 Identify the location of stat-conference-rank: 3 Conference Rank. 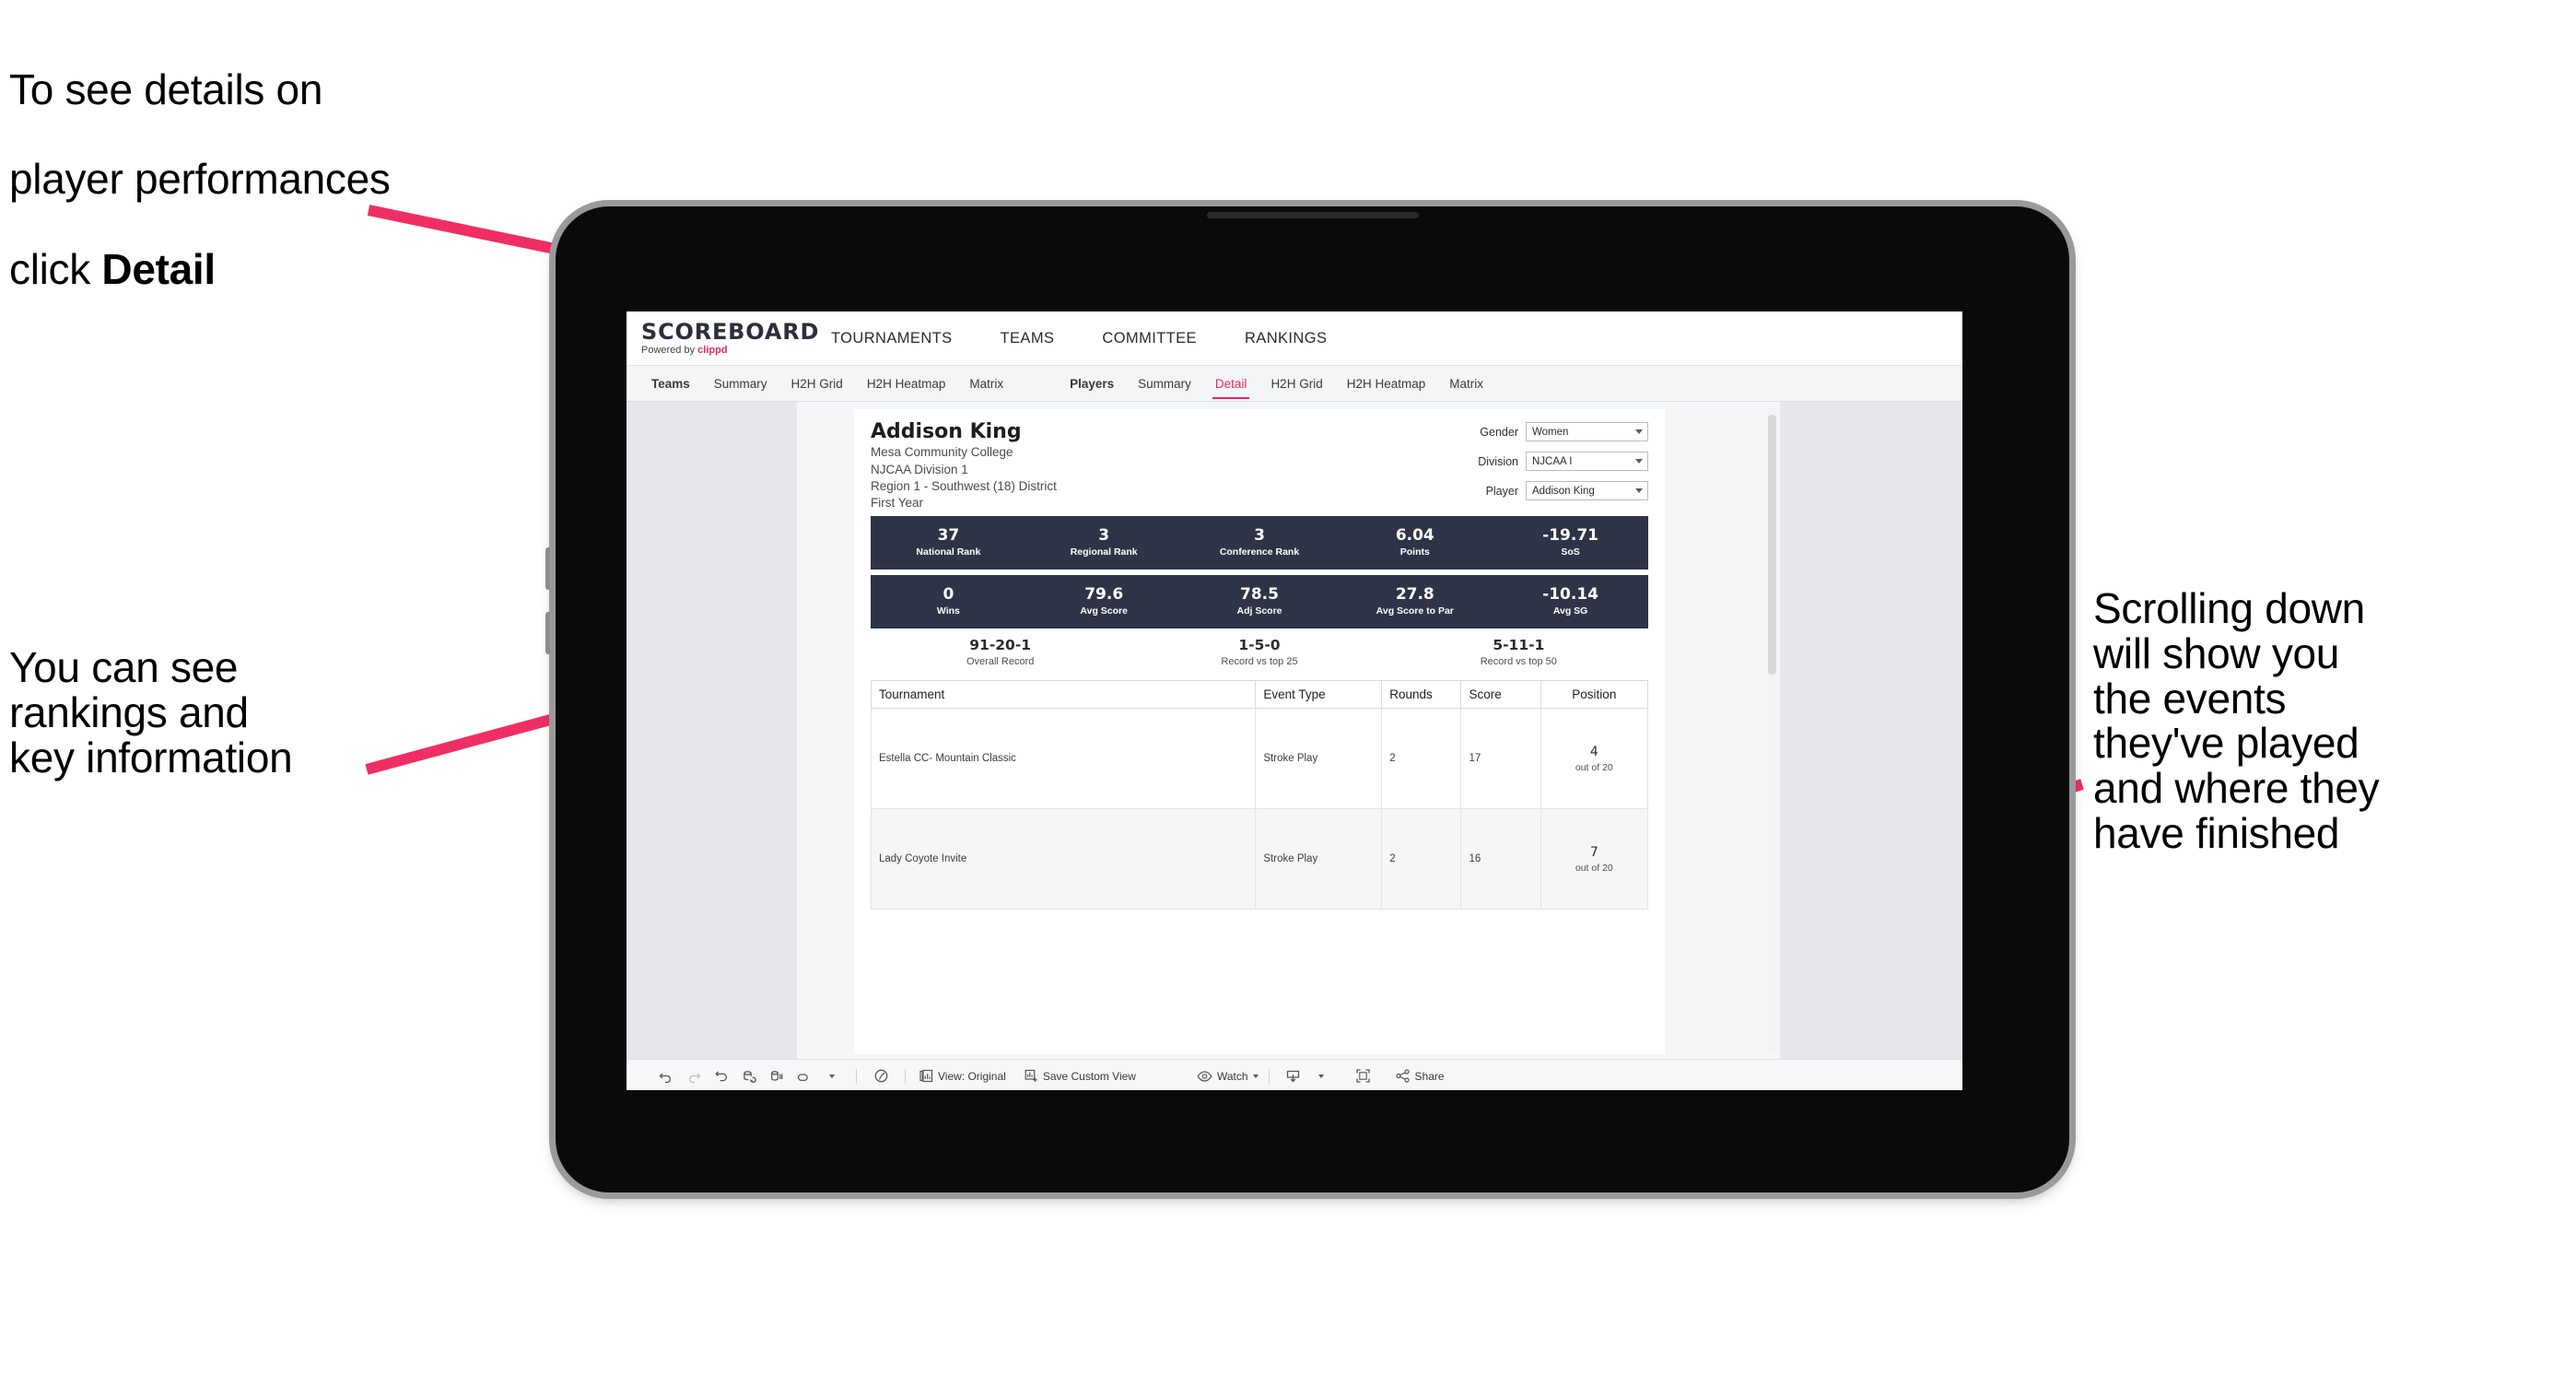
(1260, 542).